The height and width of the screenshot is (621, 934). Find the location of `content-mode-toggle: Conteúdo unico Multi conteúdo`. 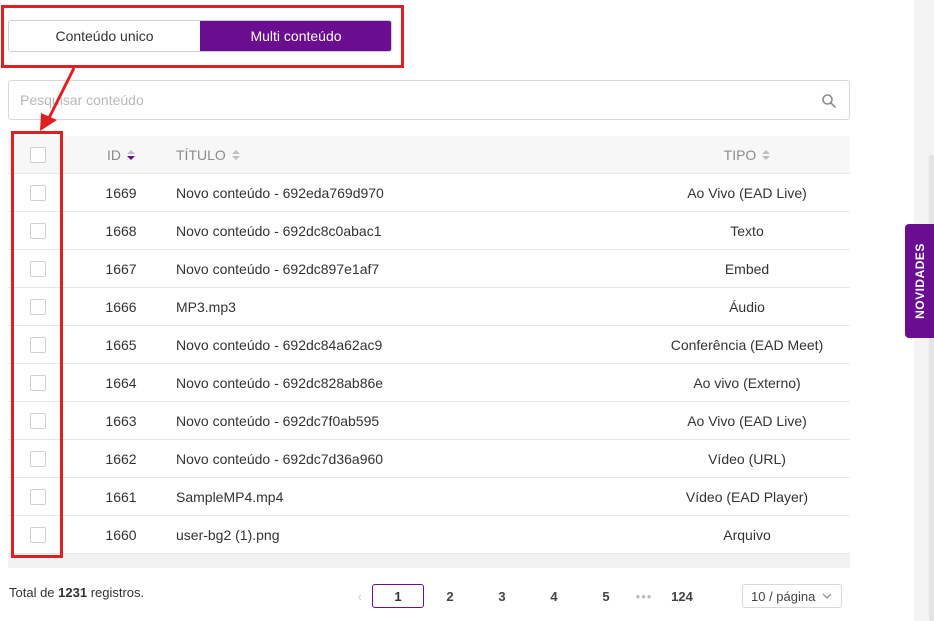

content-mode-toggle: Conteúdo unico Multi conteúdo is located at coordinates (200, 36).